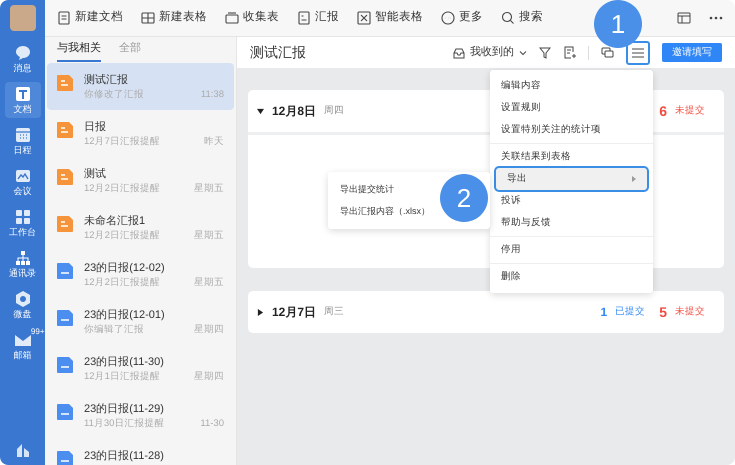 This screenshot has height=465, width=735. What do you see at coordinates (124, 424) in the screenshot?
I see `document-subtitle: 11月30日汇报提醒` at bounding box center [124, 424].